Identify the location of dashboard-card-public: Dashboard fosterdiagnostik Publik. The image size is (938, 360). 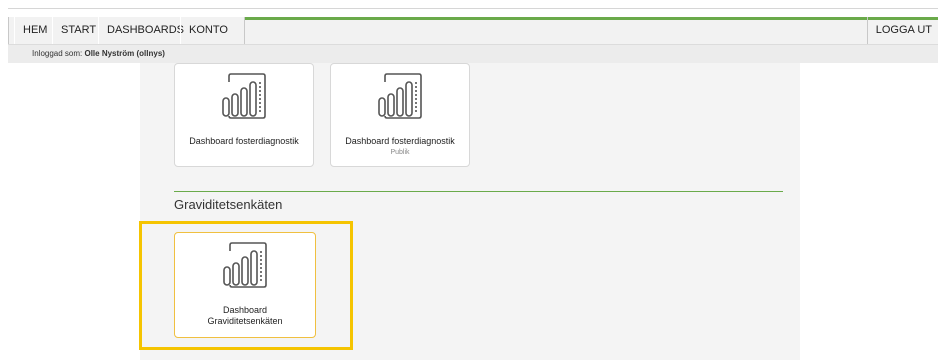
(400, 115).